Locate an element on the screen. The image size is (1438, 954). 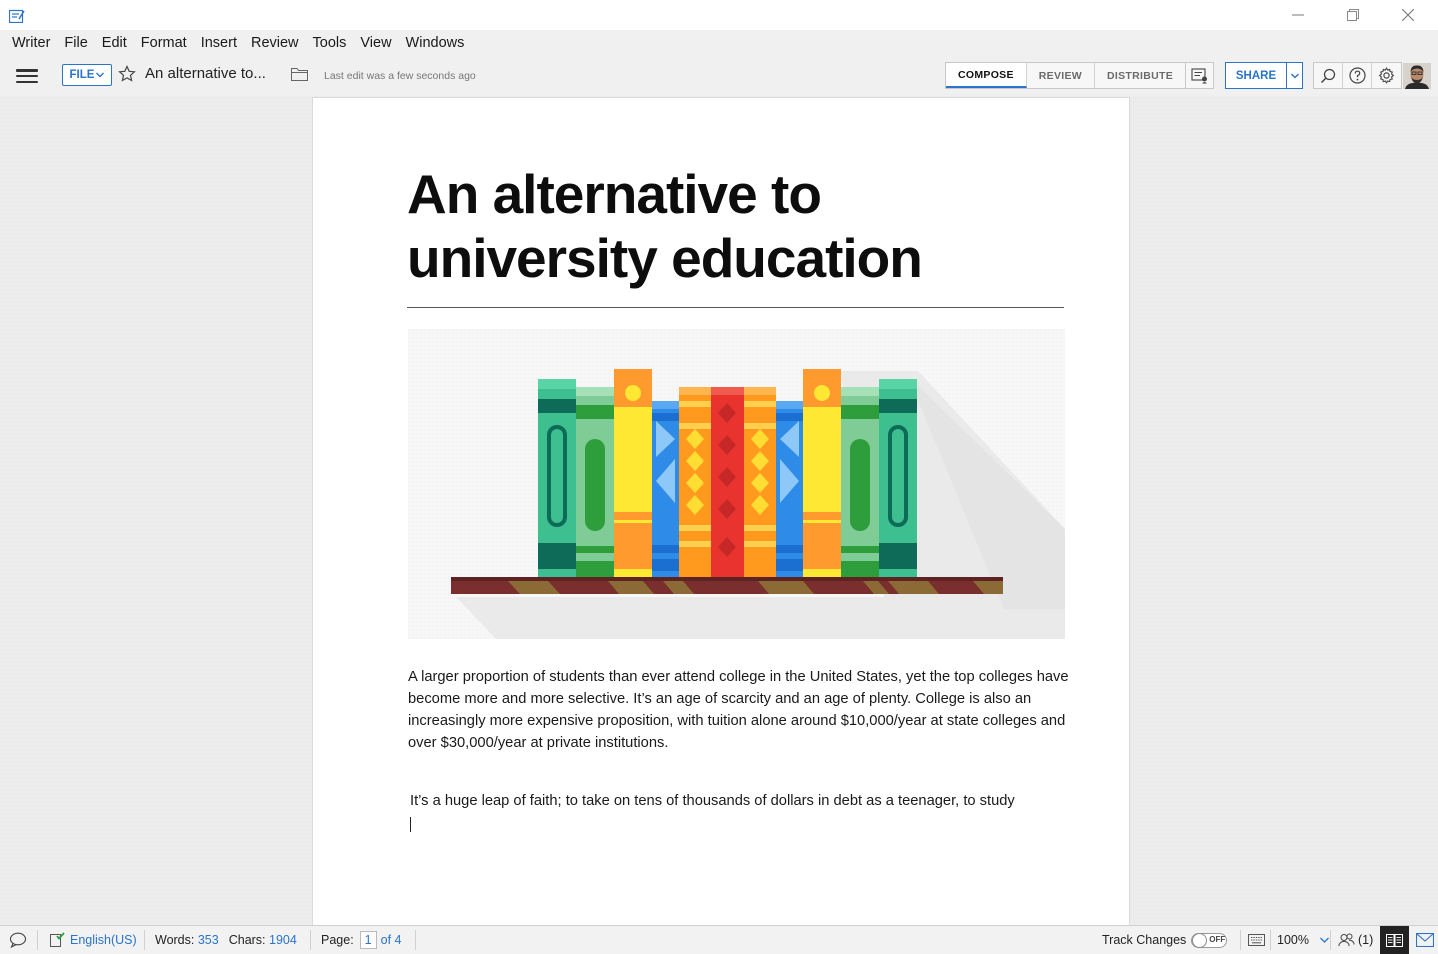
user-avatar is located at coordinates (1417, 76).